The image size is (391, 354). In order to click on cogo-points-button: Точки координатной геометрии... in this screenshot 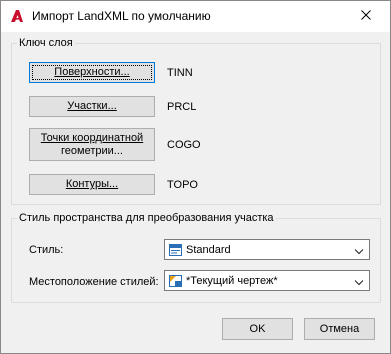, I will do `click(92, 144)`.